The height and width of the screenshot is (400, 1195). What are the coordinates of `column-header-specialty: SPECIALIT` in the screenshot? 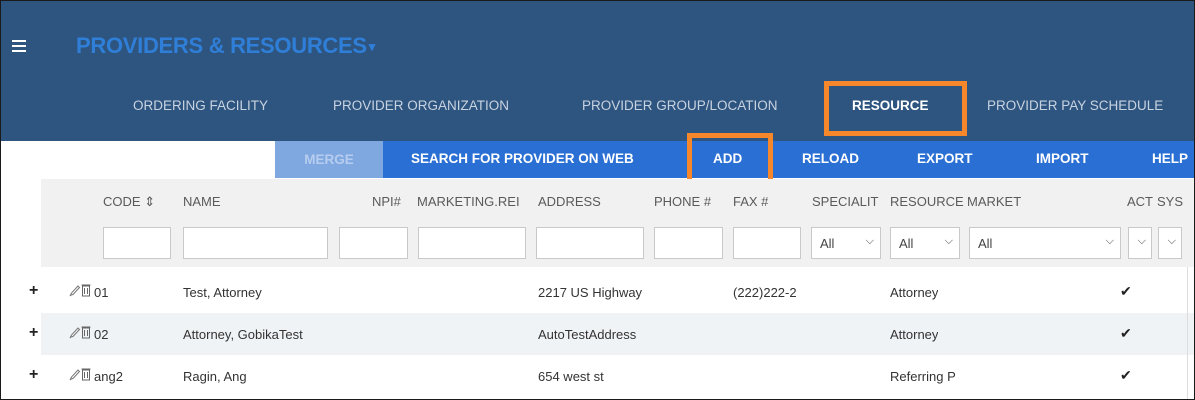 It's located at (850, 201).